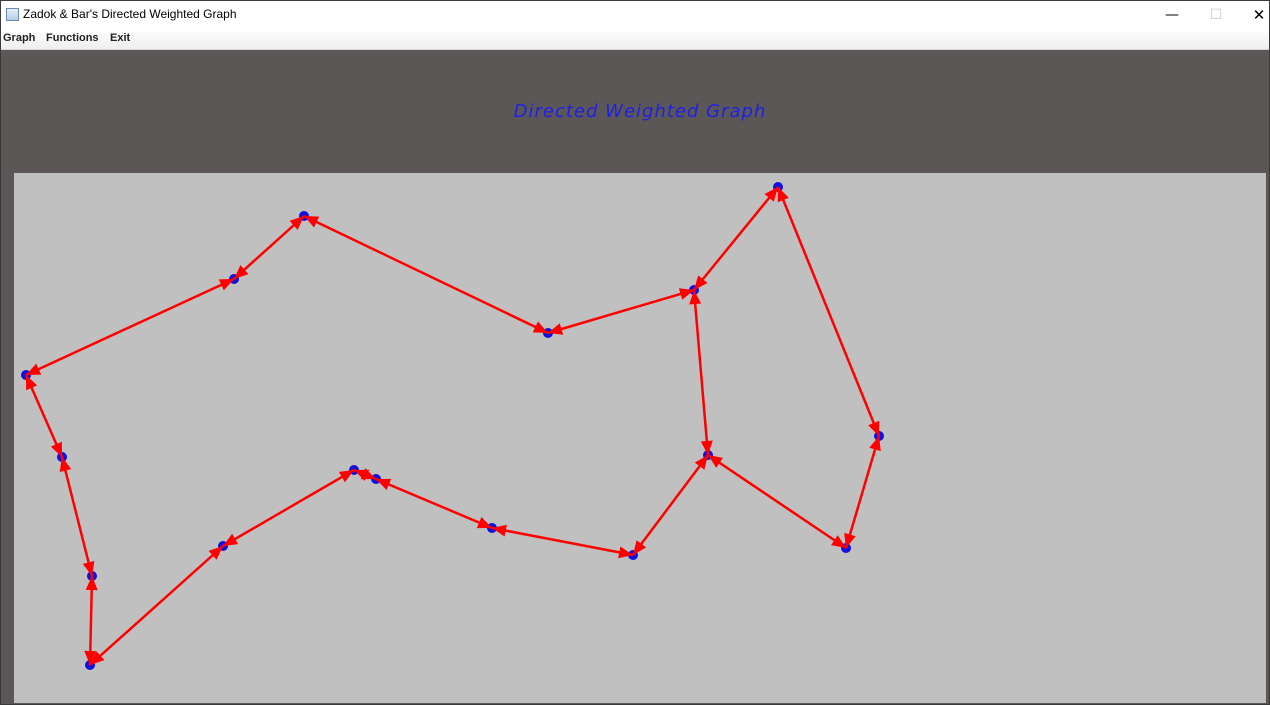  What do you see at coordinates (777, 501) in the screenshot?
I see `graph-edge-n14-n8` at bounding box center [777, 501].